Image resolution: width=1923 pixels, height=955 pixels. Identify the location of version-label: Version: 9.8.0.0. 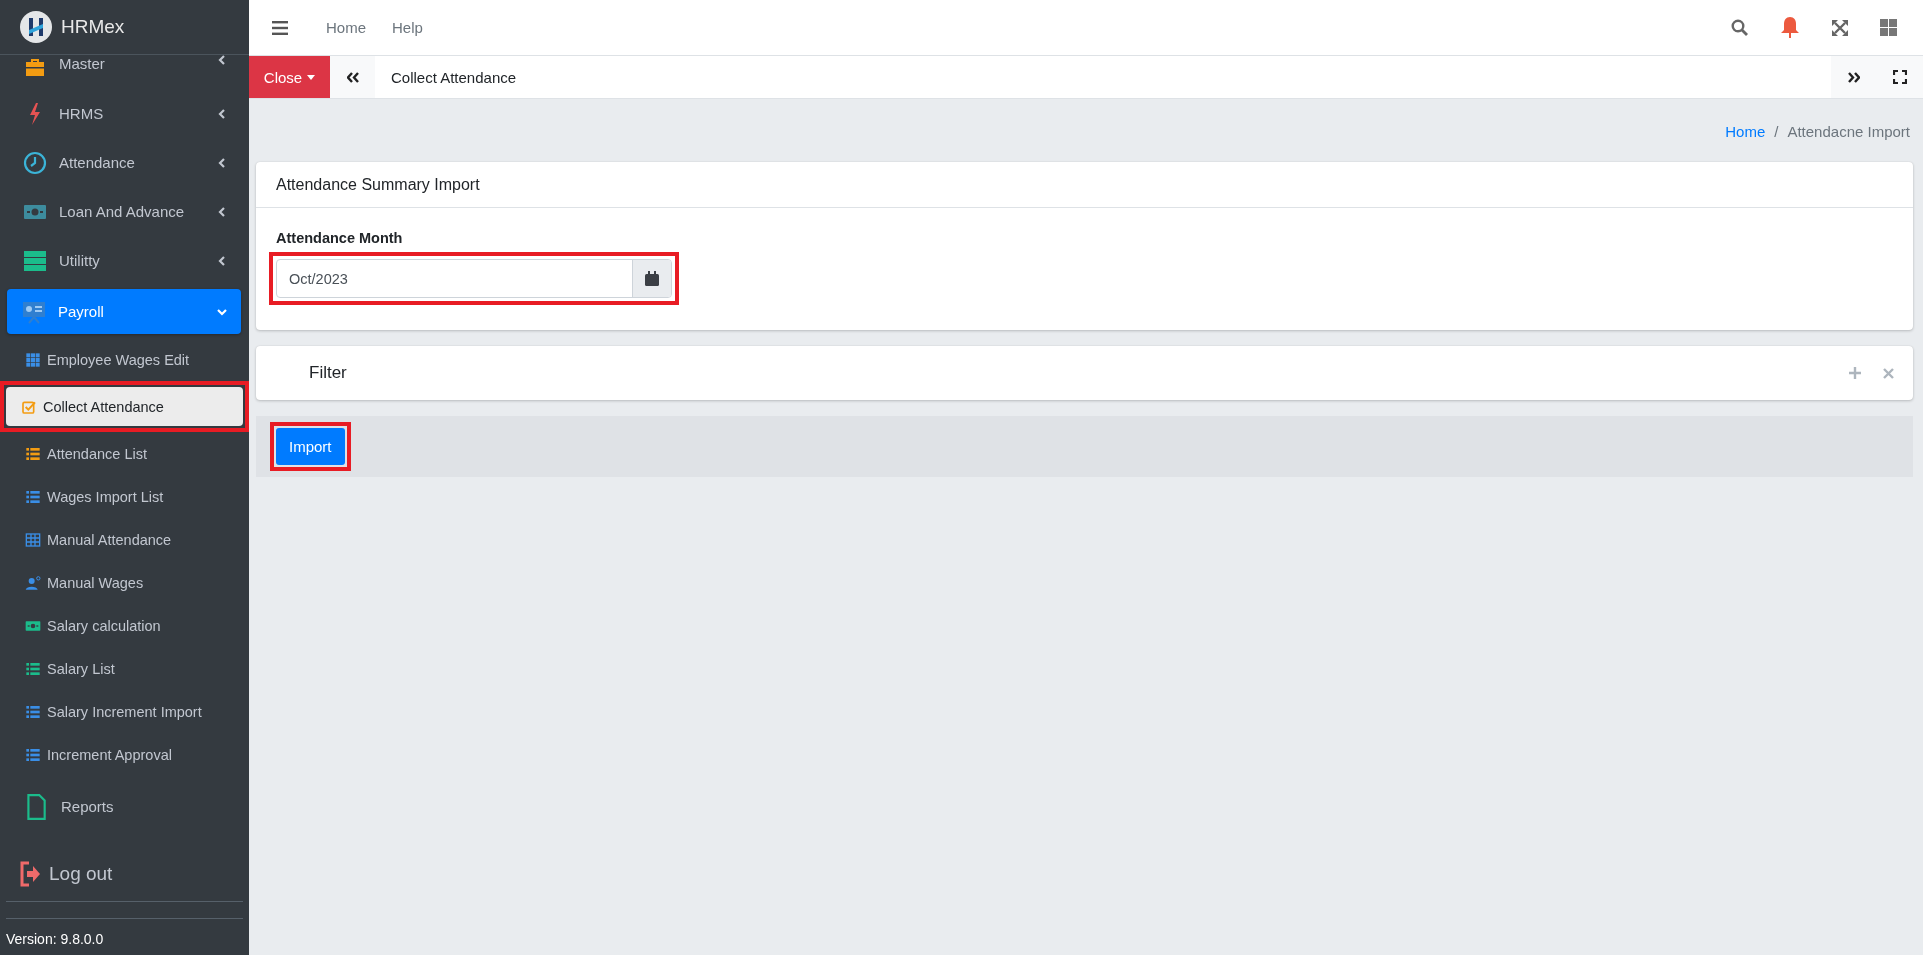
(55, 939).